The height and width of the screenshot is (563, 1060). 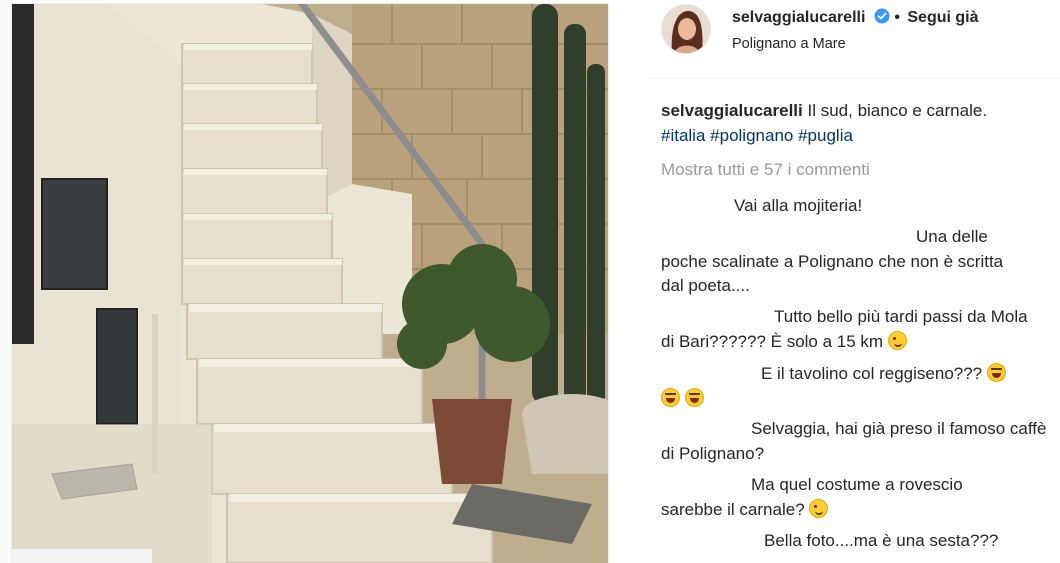 What do you see at coordinates (872, 373) in the screenshot?
I see `comment-text: E il tavolino col reggiseno???` at bounding box center [872, 373].